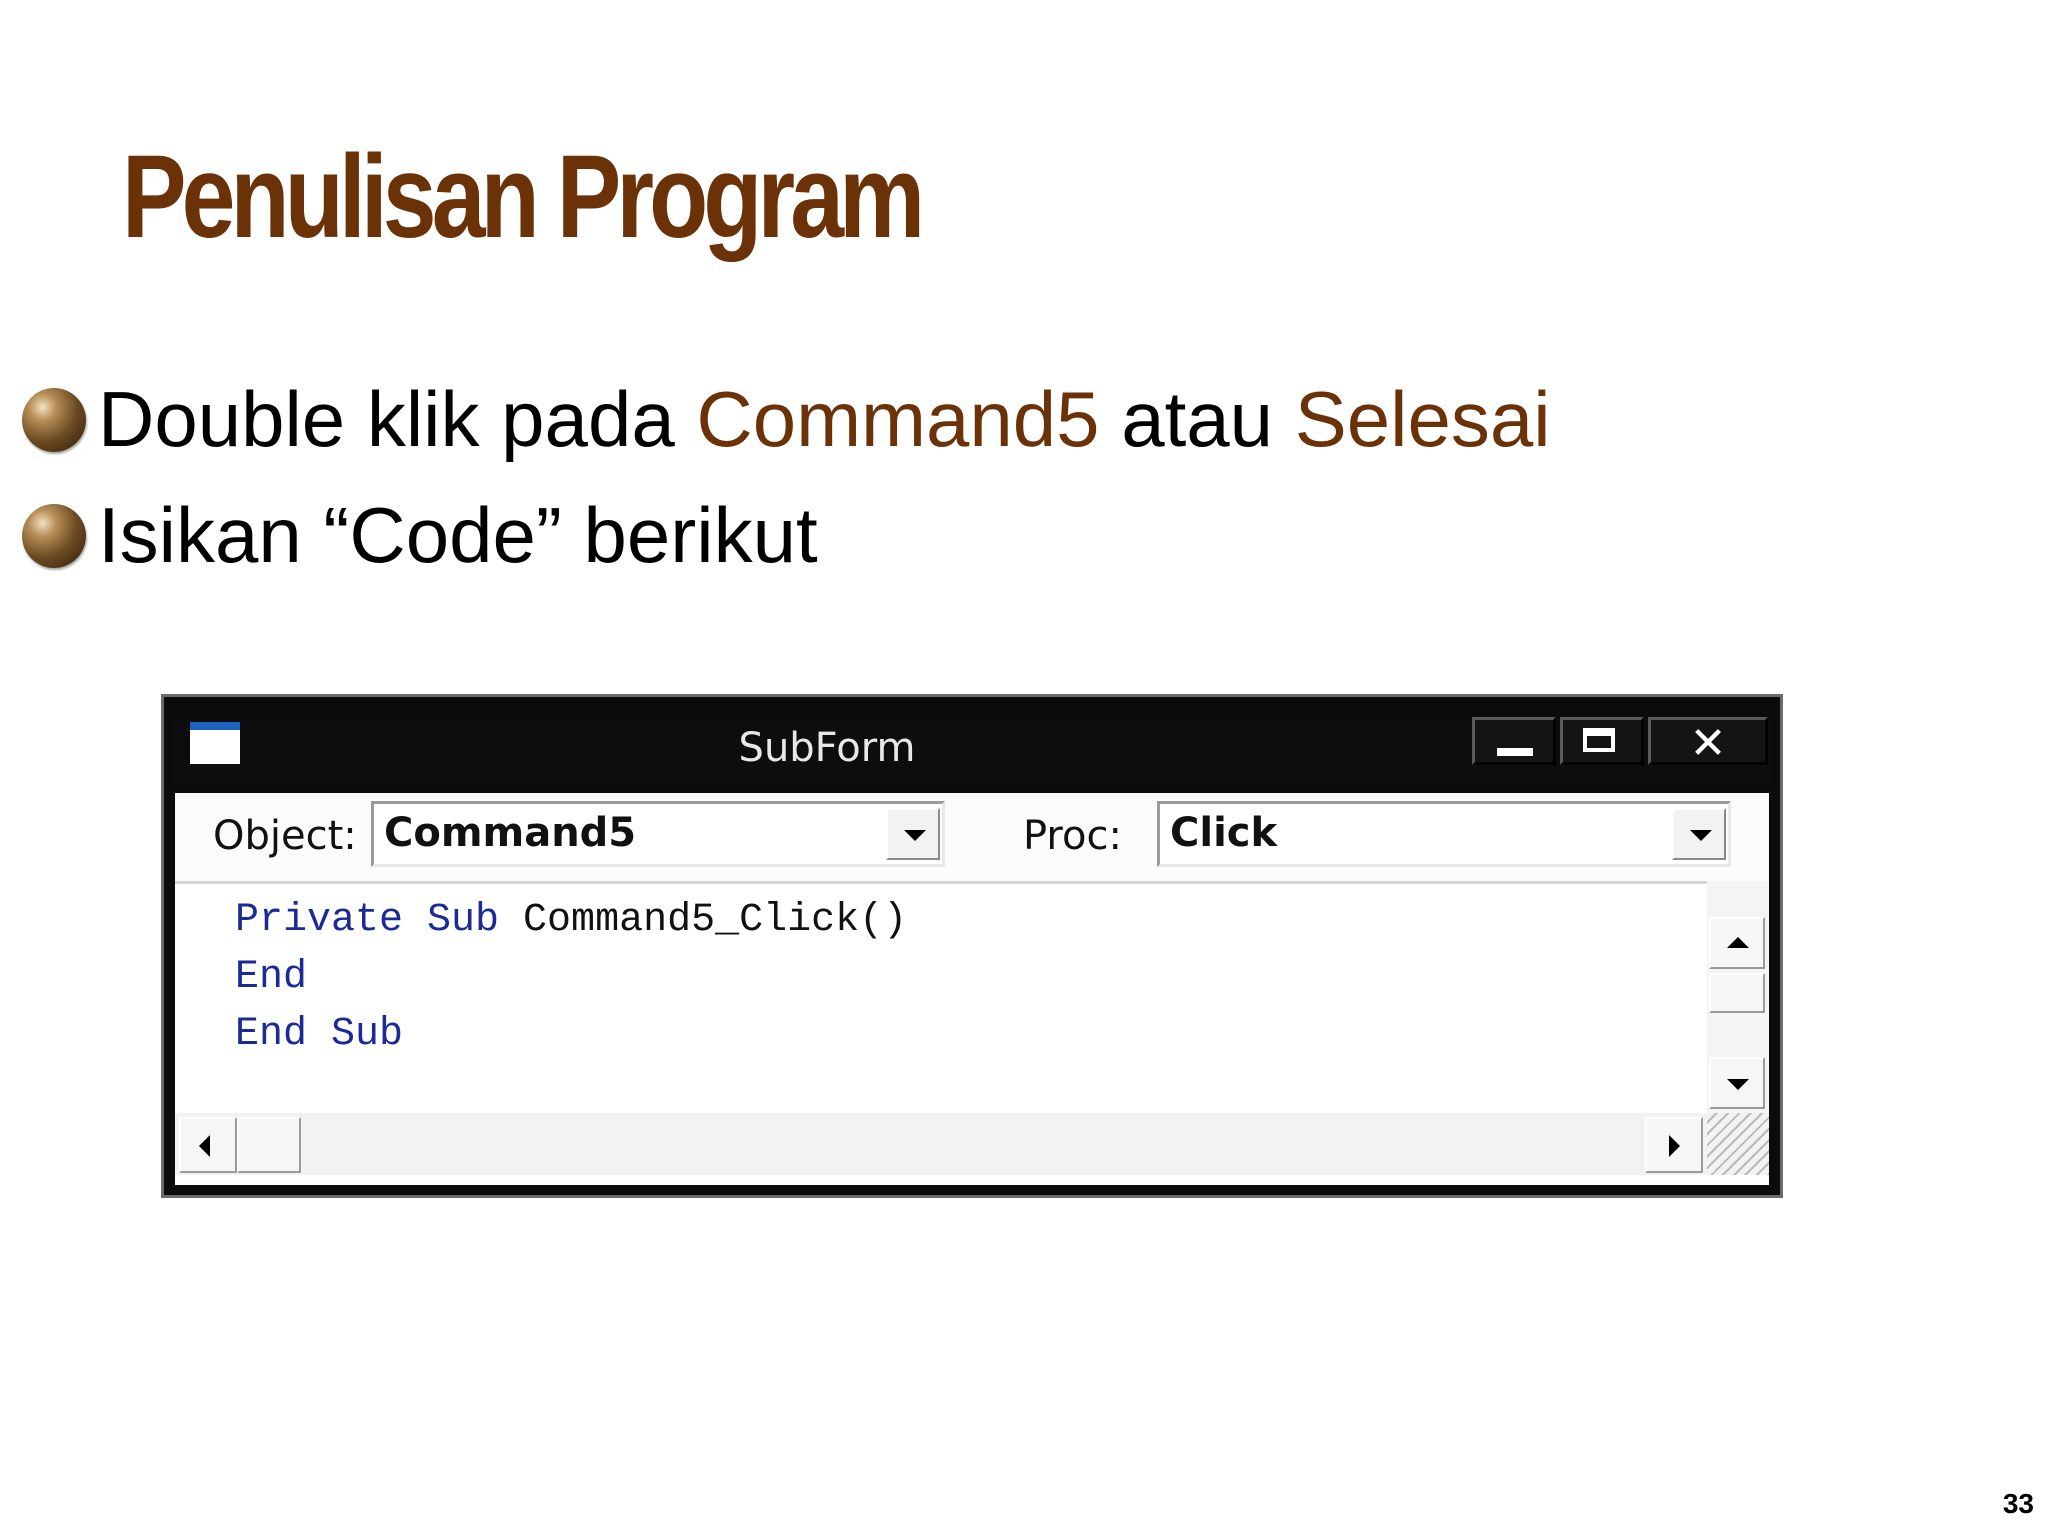 This screenshot has height=1536, width=2048. I want to click on arrow-down-icon, so click(1738, 1084).